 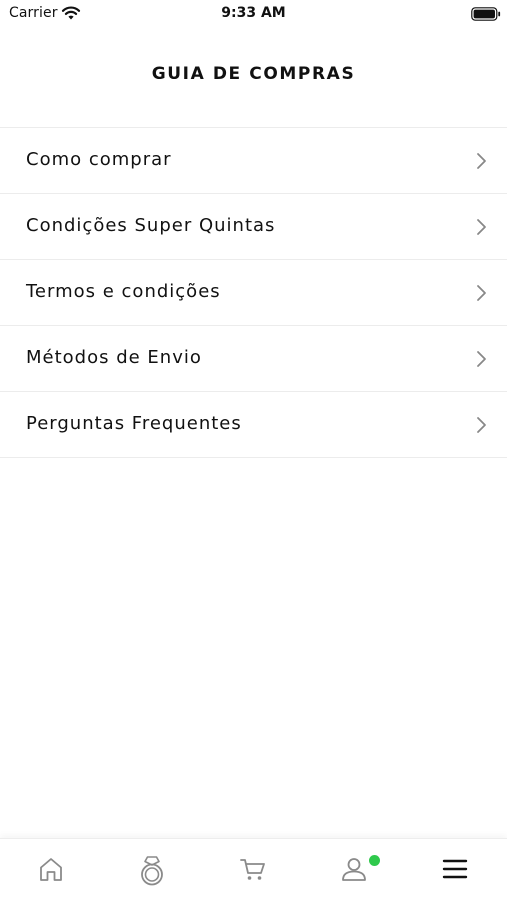 What do you see at coordinates (486, 14) in the screenshot?
I see `battery-icon` at bounding box center [486, 14].